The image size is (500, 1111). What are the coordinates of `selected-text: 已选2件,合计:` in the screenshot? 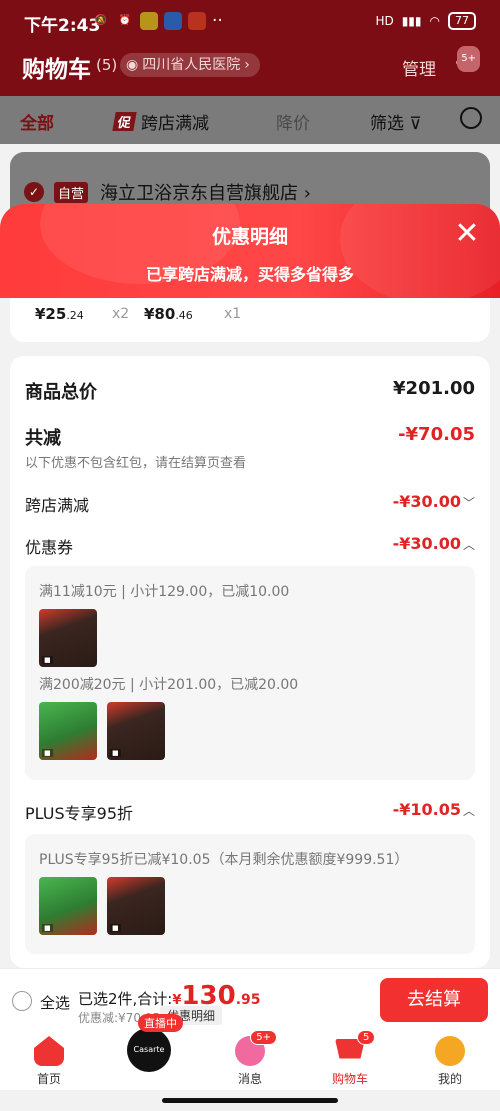 It's located at (125, 999).